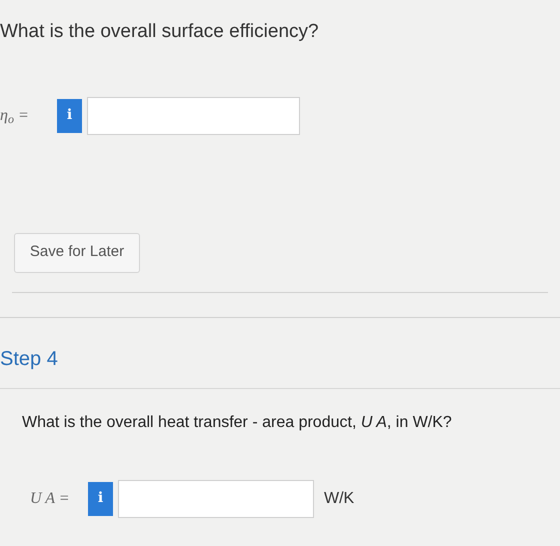  What do you see at coordinates (339, 498) in the screenshot?
I see `unit-label: W/K` at bounding box center [339, 498].